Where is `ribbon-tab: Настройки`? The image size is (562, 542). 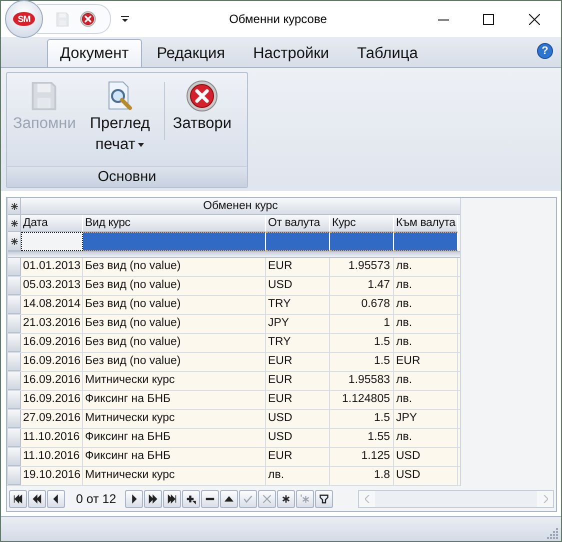
ribbon-tab: Настройки is located at coordinates (291, 53).